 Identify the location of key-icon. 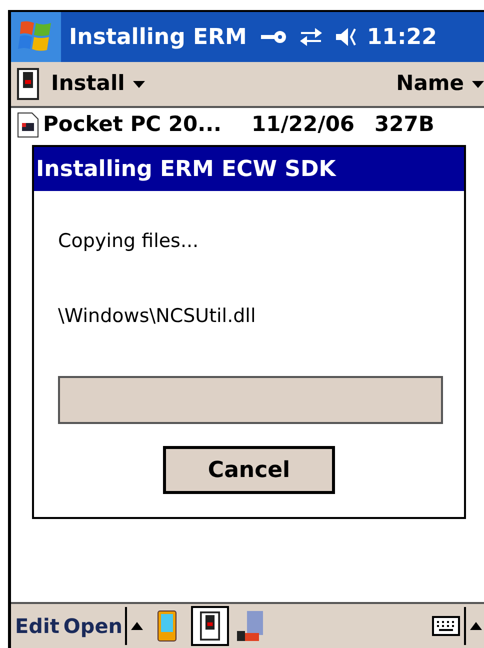
(273, 37).